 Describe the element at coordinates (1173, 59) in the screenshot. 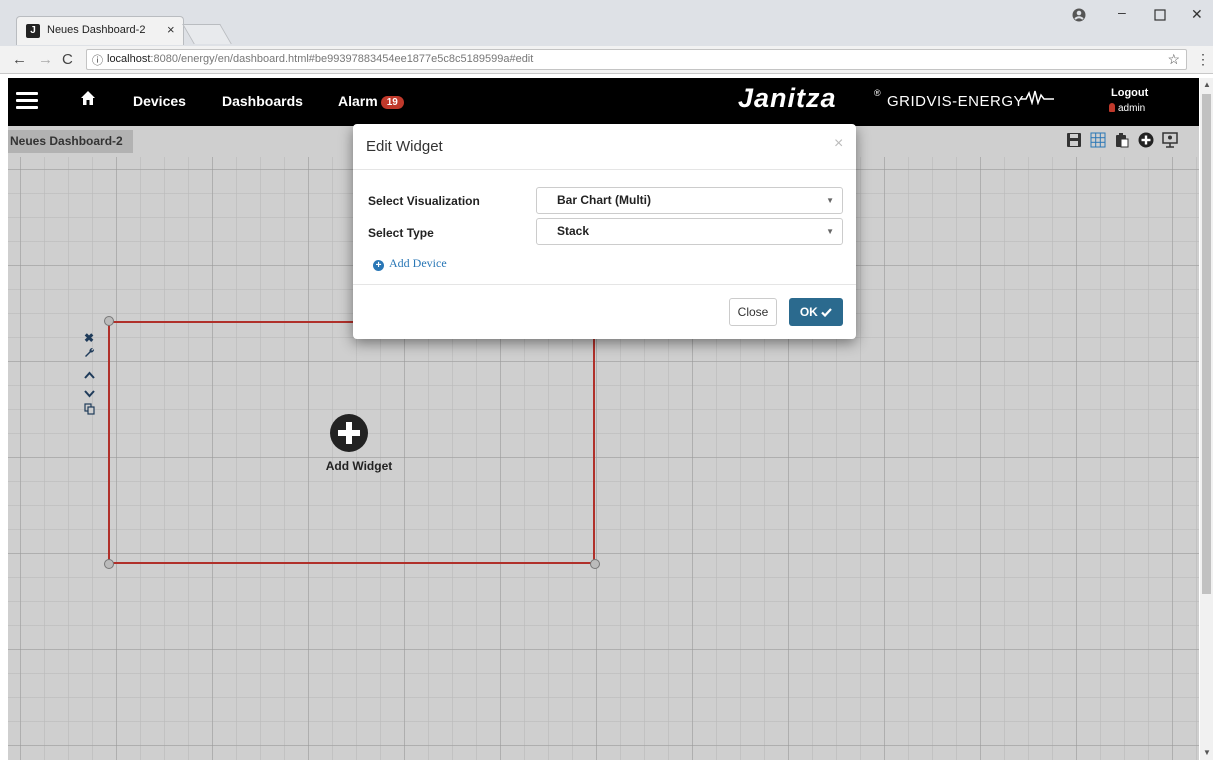

I see `star-icon: ☆` at that location.